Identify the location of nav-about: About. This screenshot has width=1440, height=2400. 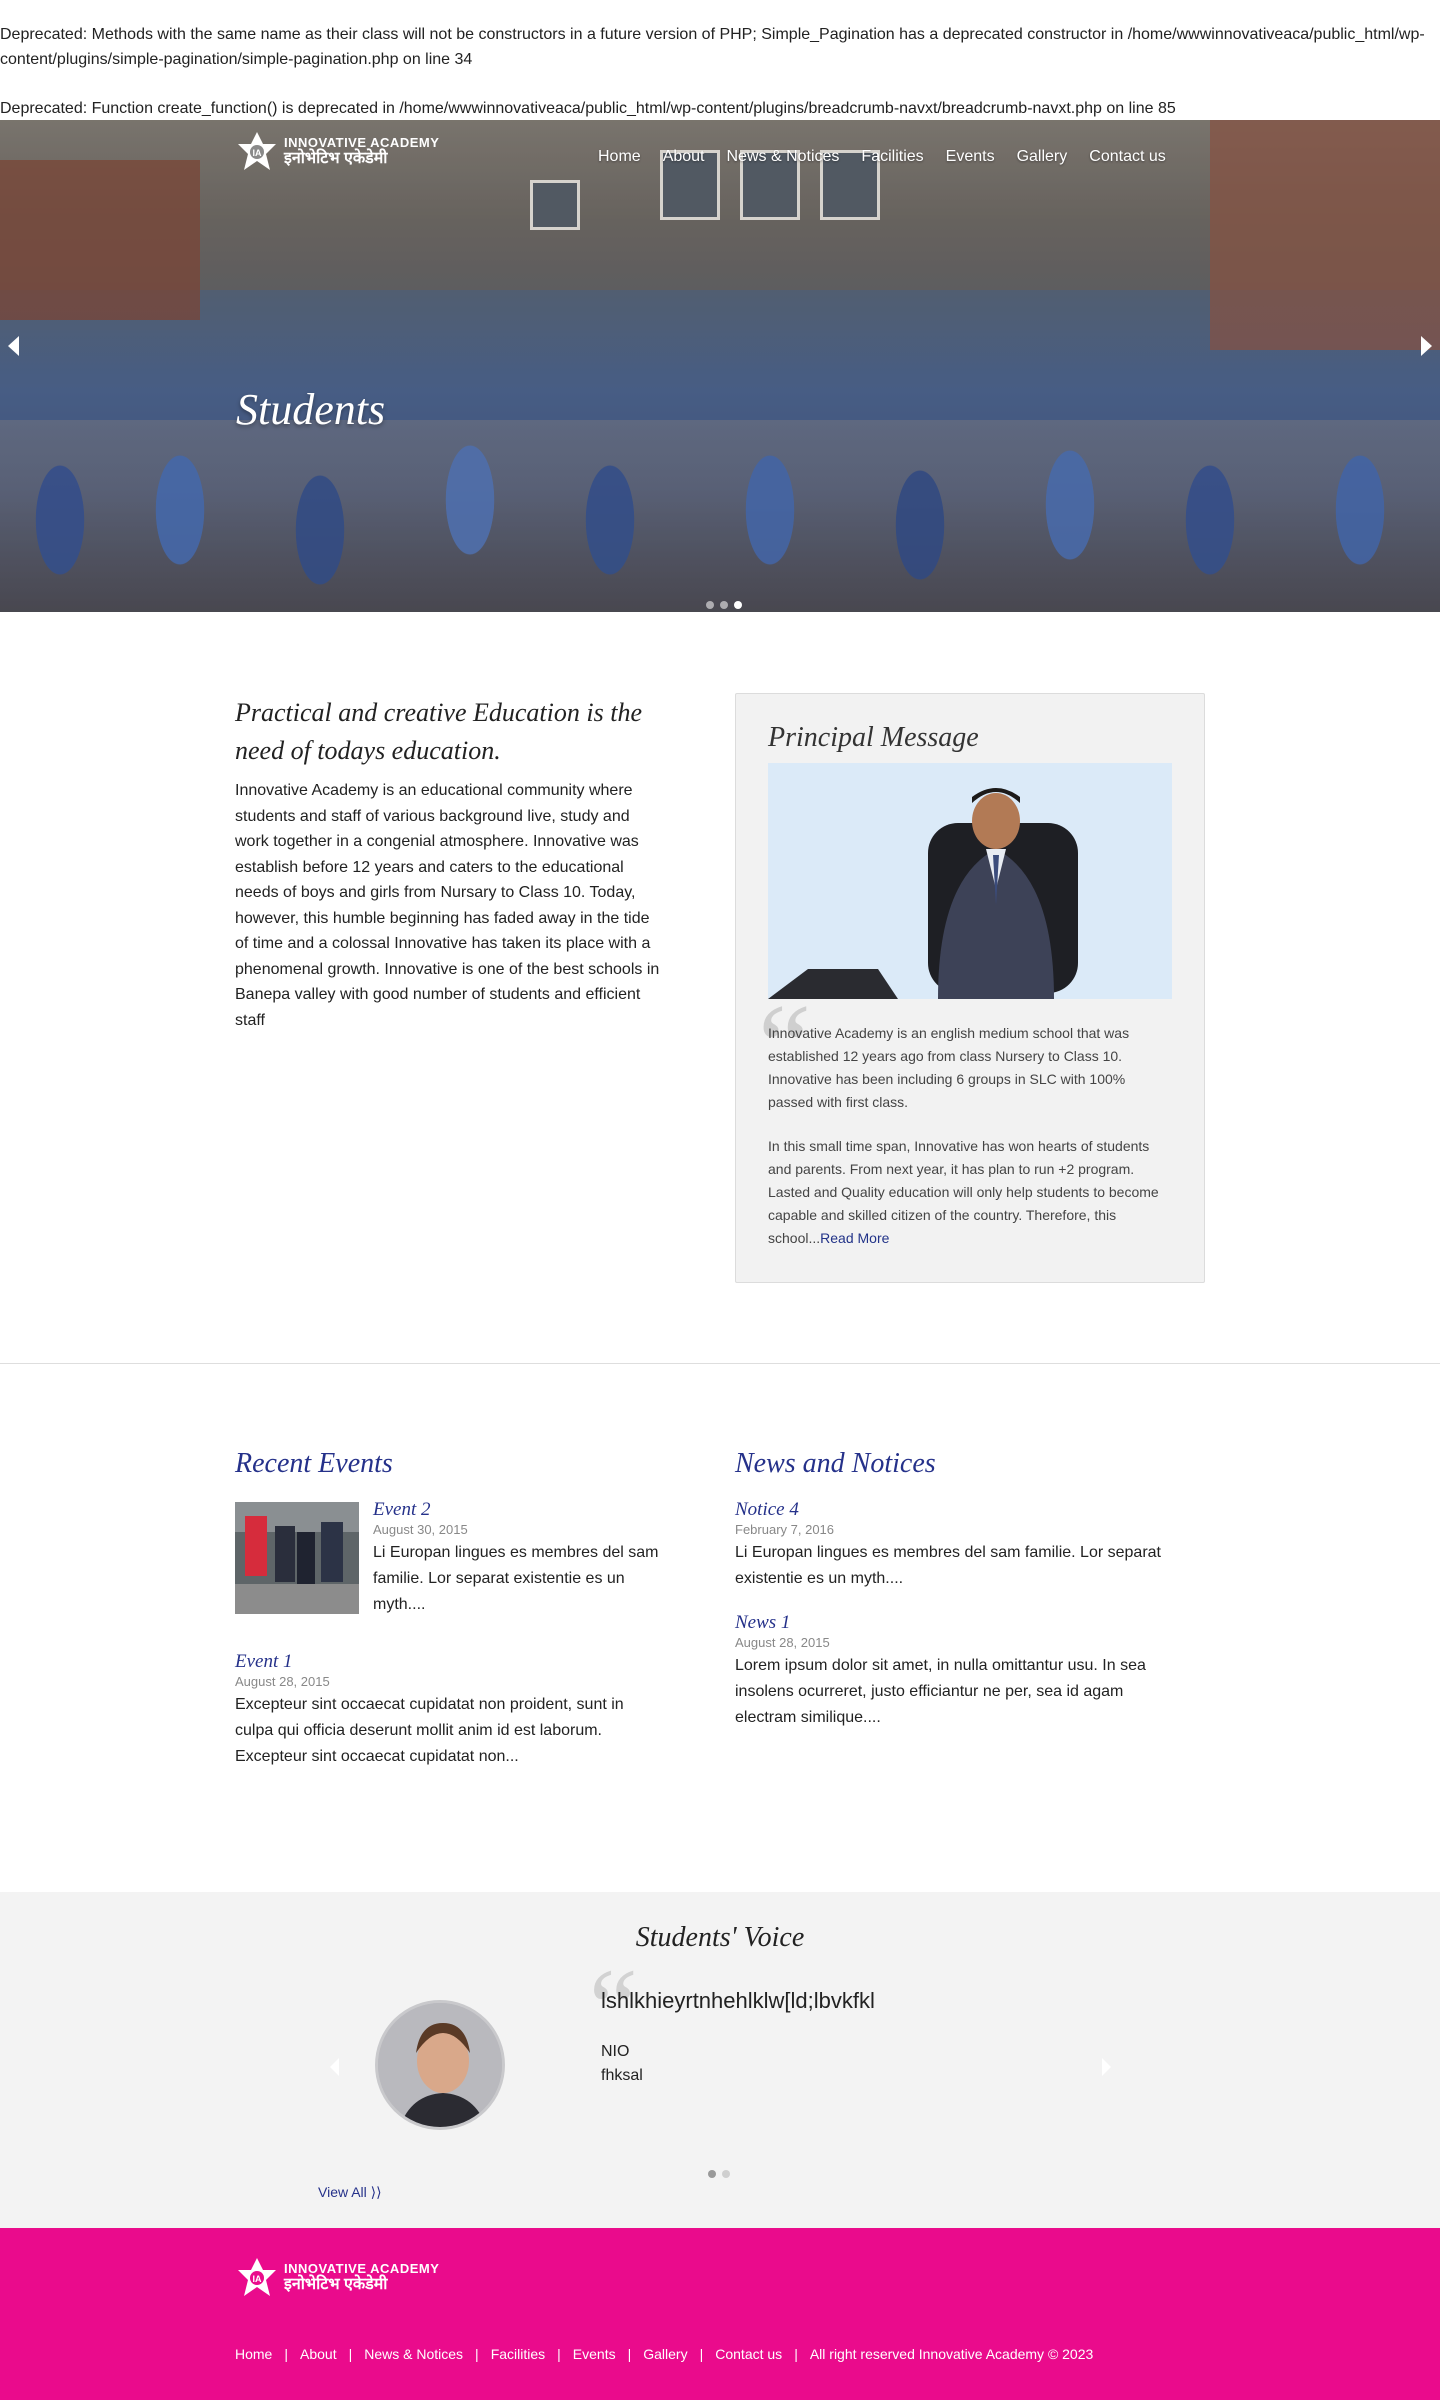
(684, 157).